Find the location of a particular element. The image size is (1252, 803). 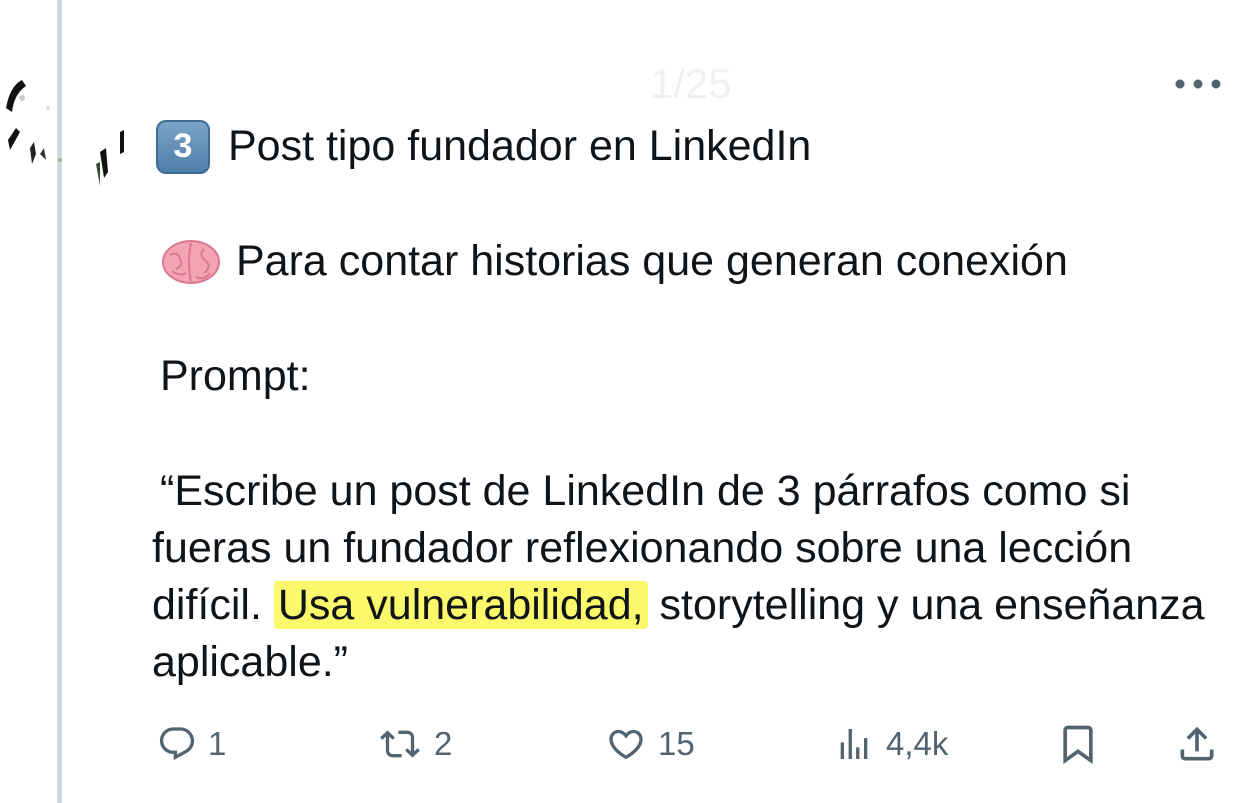

views-button: 4,4k is located at coordinates (890, 744).